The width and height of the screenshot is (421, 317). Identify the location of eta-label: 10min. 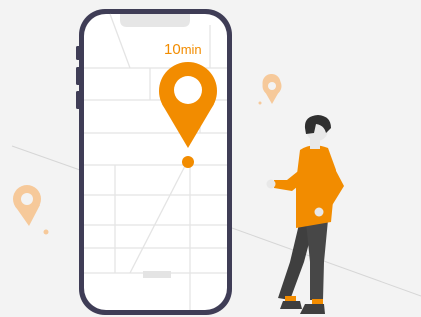
(183, 50).